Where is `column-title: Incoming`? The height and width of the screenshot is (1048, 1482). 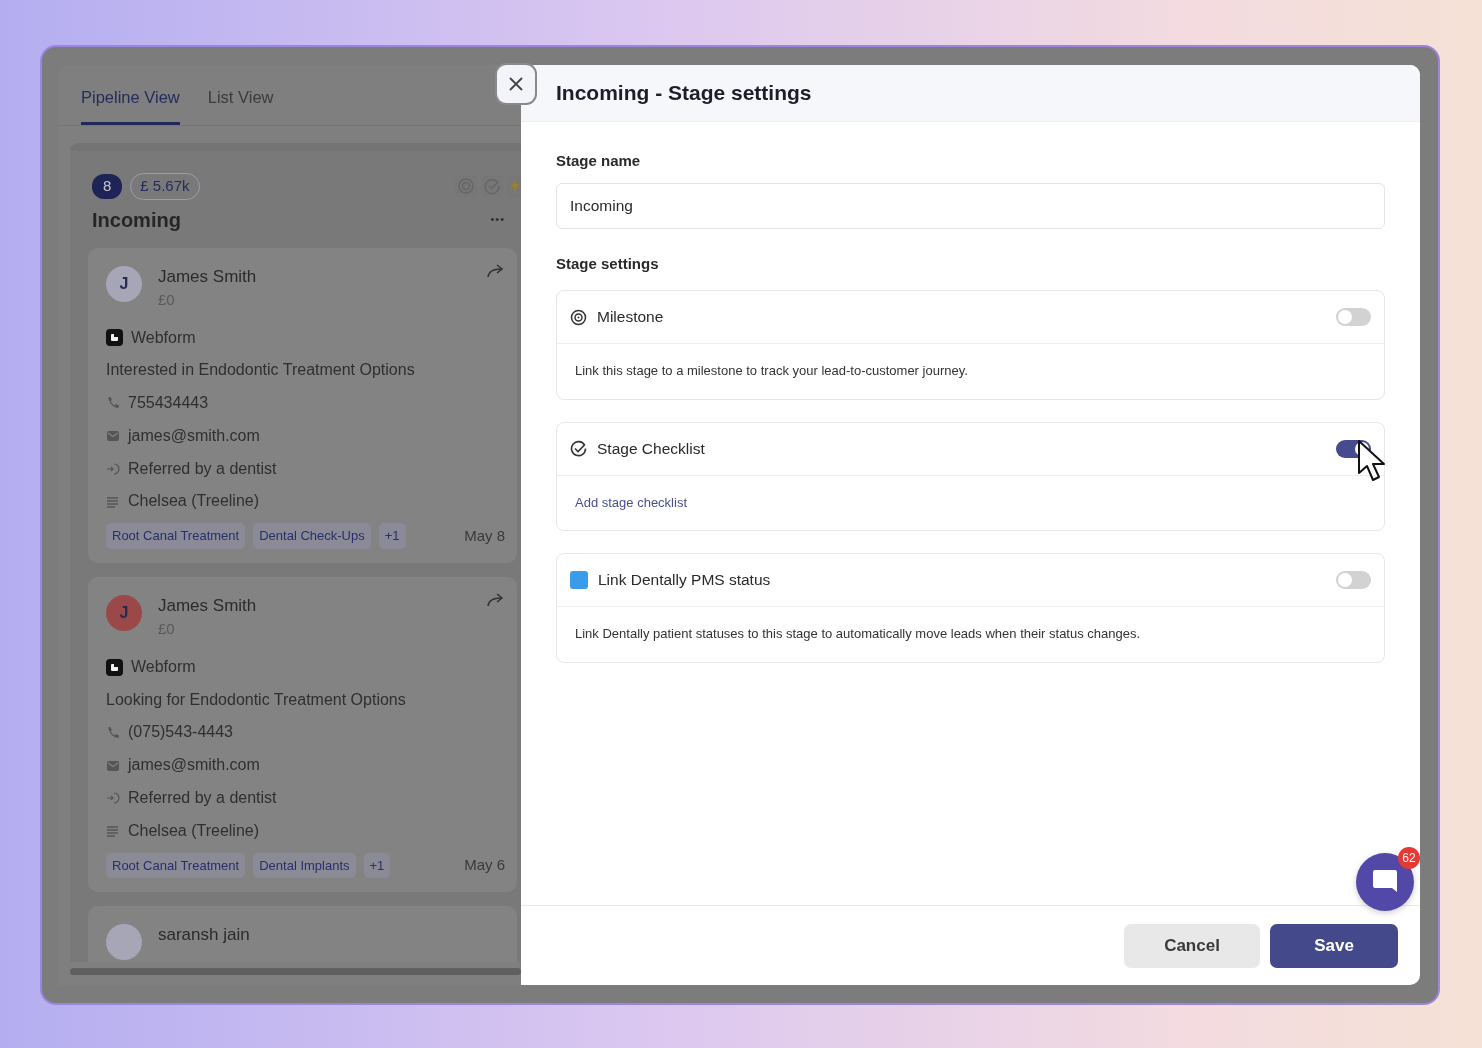
column-title: Incoming is located at coordinates (136, 219).